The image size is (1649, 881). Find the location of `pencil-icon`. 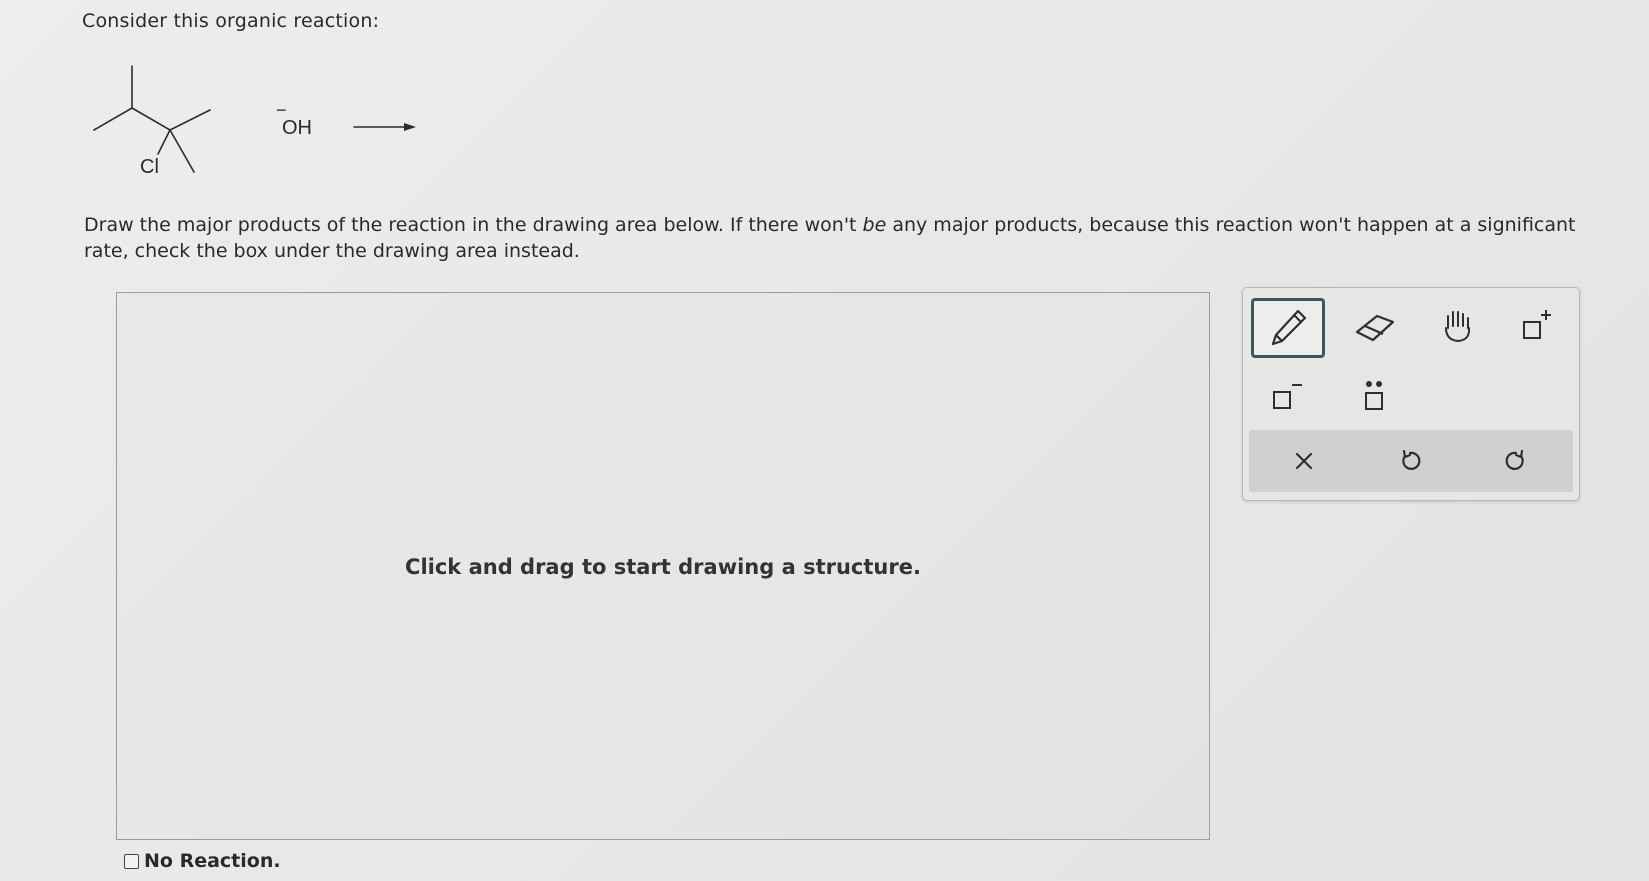

pencil-icon is located at coordinates (1289, 327).